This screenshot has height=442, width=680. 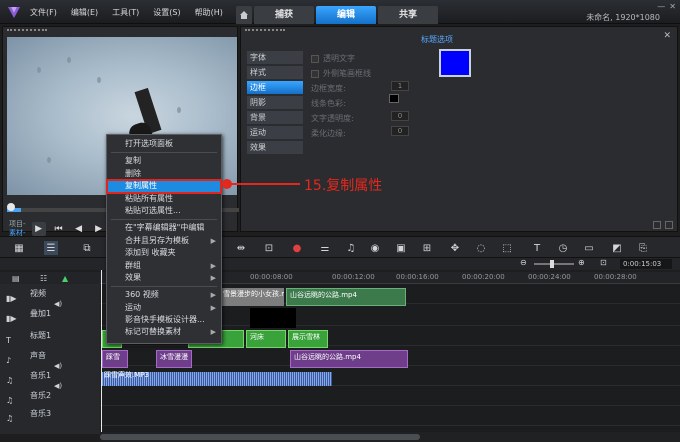 What do you see at coordinates (661, 6) in the screenshot?
I see `minimize-button: —` at bounding box center [661, 6].